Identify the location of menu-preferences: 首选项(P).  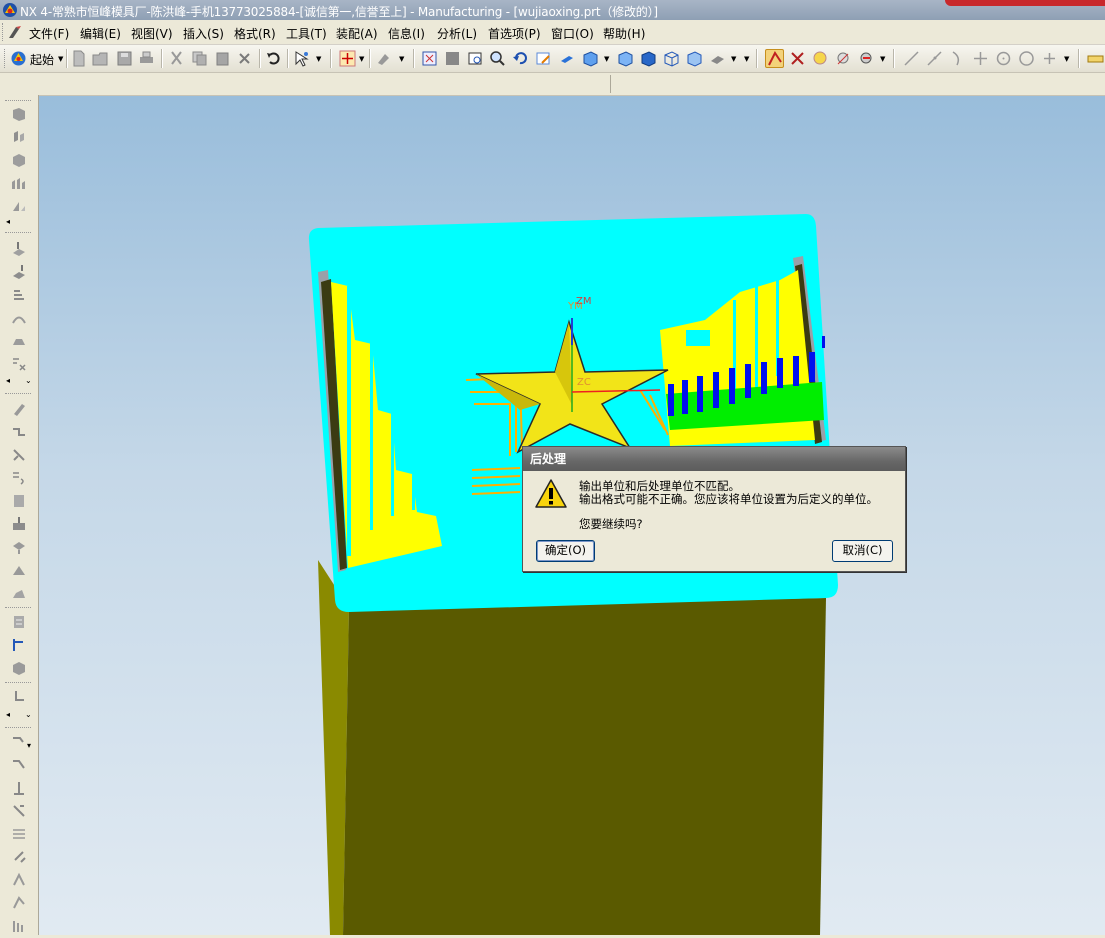
(514, 33).